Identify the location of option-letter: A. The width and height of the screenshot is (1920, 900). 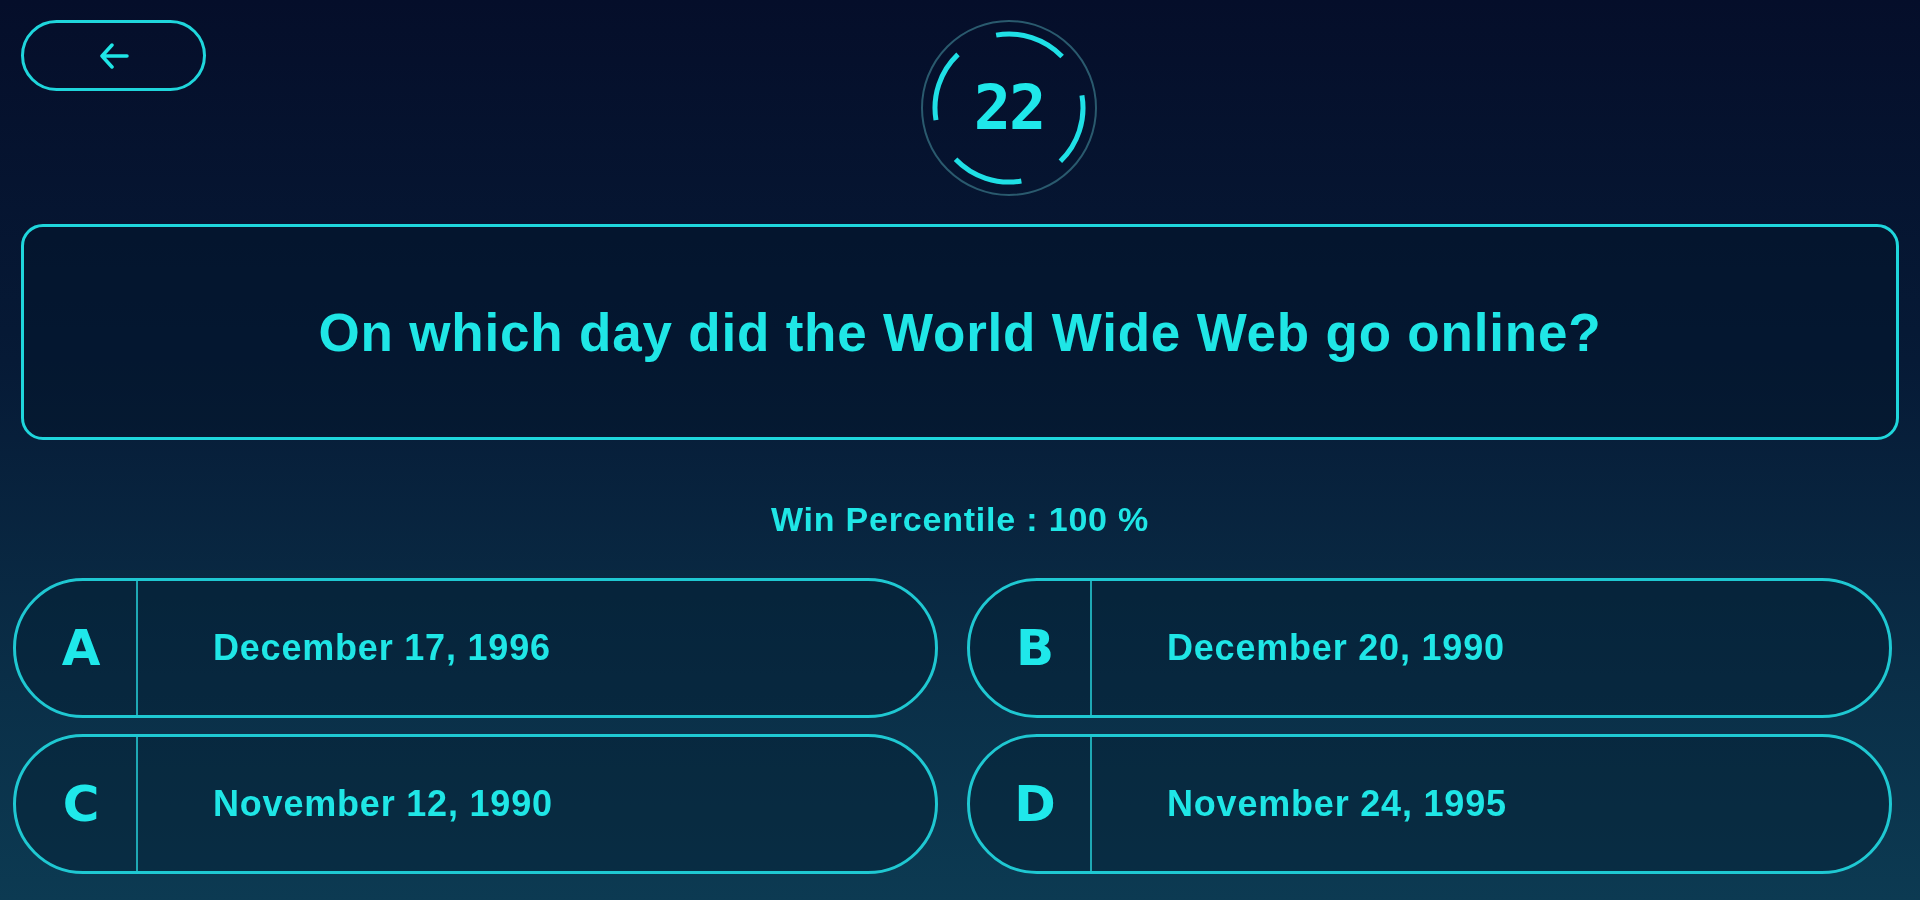
(77, 648).